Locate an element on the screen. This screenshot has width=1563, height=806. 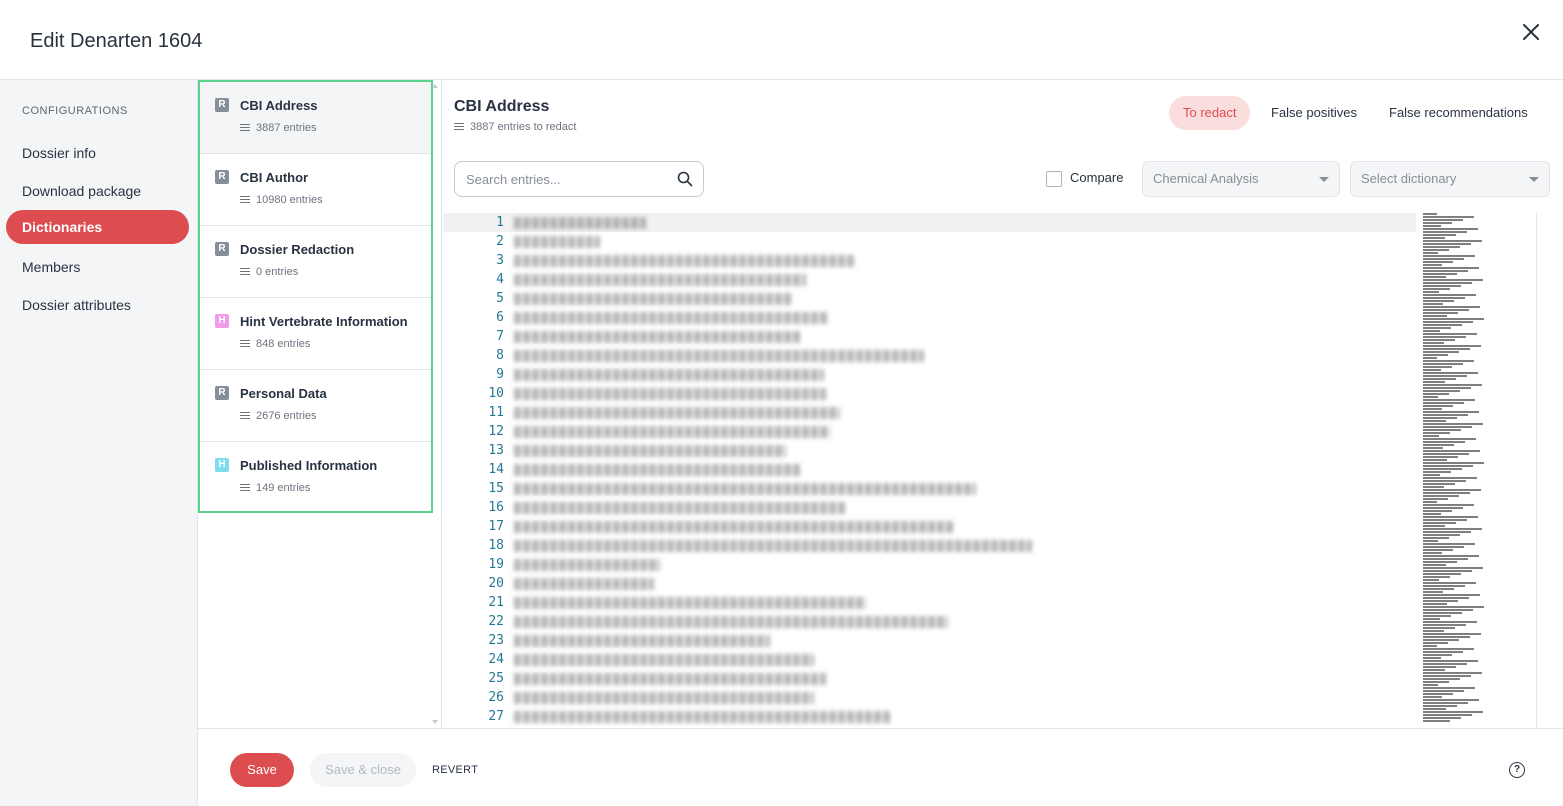
tab-false-positives: False positives is located at coordinates (1314, 113).